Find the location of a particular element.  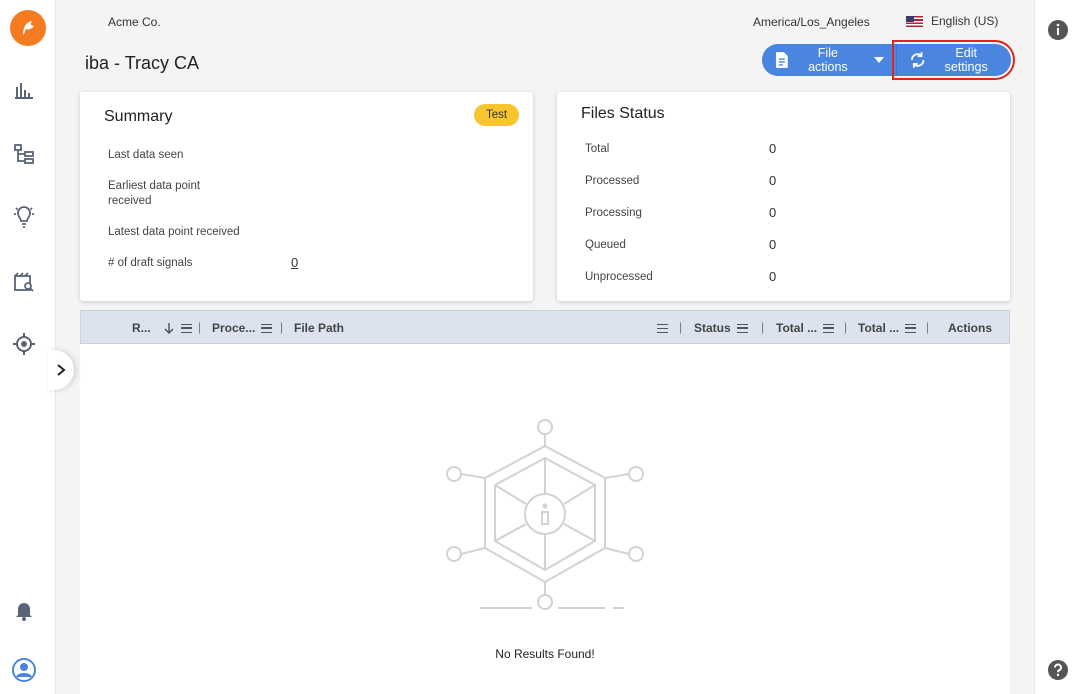

language-label: English (US) is located at coordinates (965, 21).